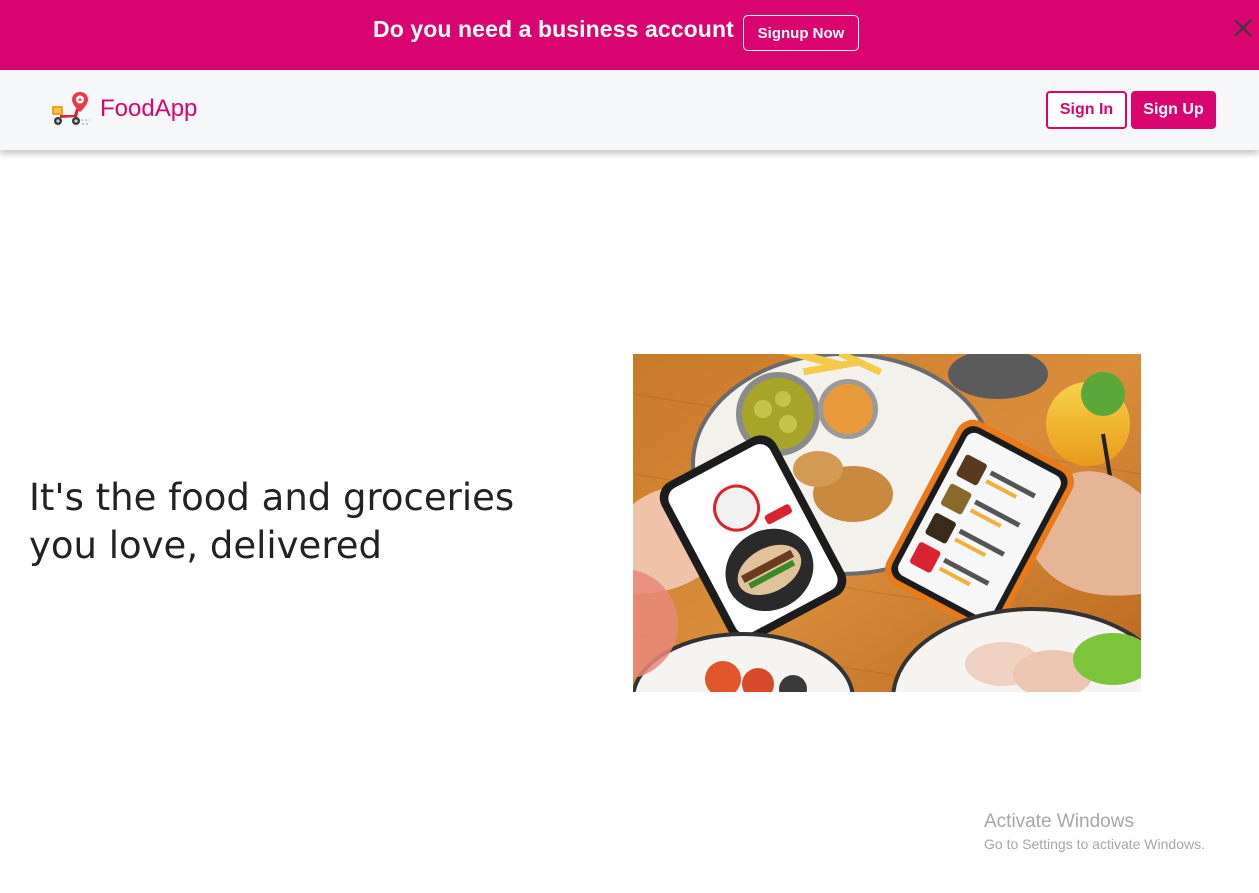 This screenshot has height=893, width=1259. Describe the element at coordinates (205, 545) in the screenshot. I see `hero-heading-line2: you love, delivered` at that location.